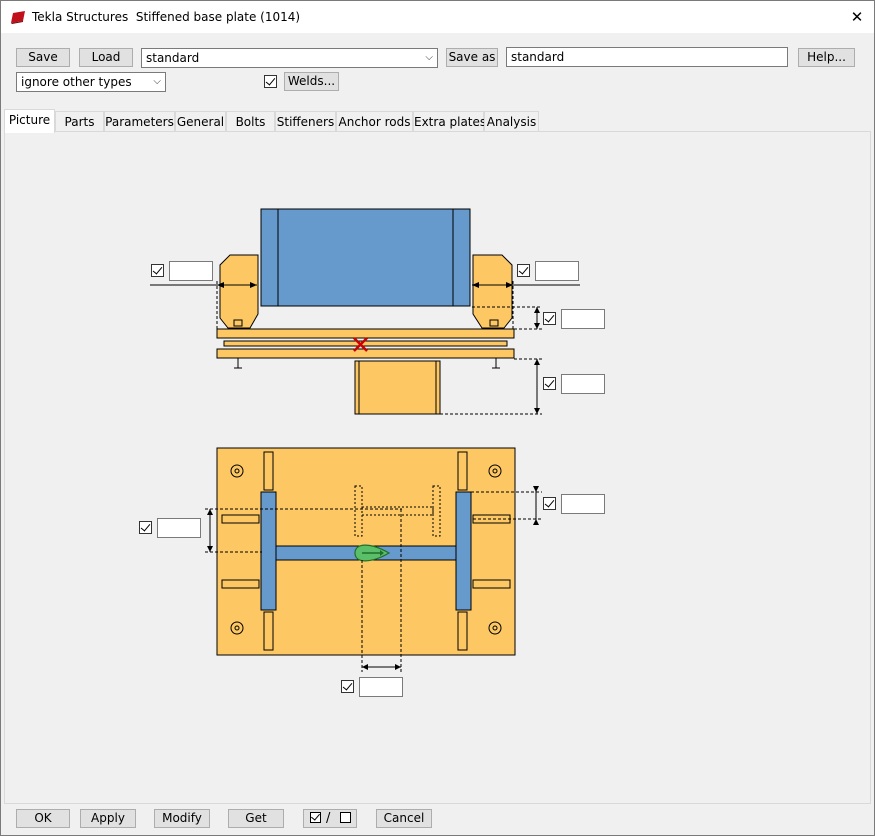  Describe the element at coordinates (523, 270) in the screenshot. I see `right-stiffener-offset-checkbox` at that location.